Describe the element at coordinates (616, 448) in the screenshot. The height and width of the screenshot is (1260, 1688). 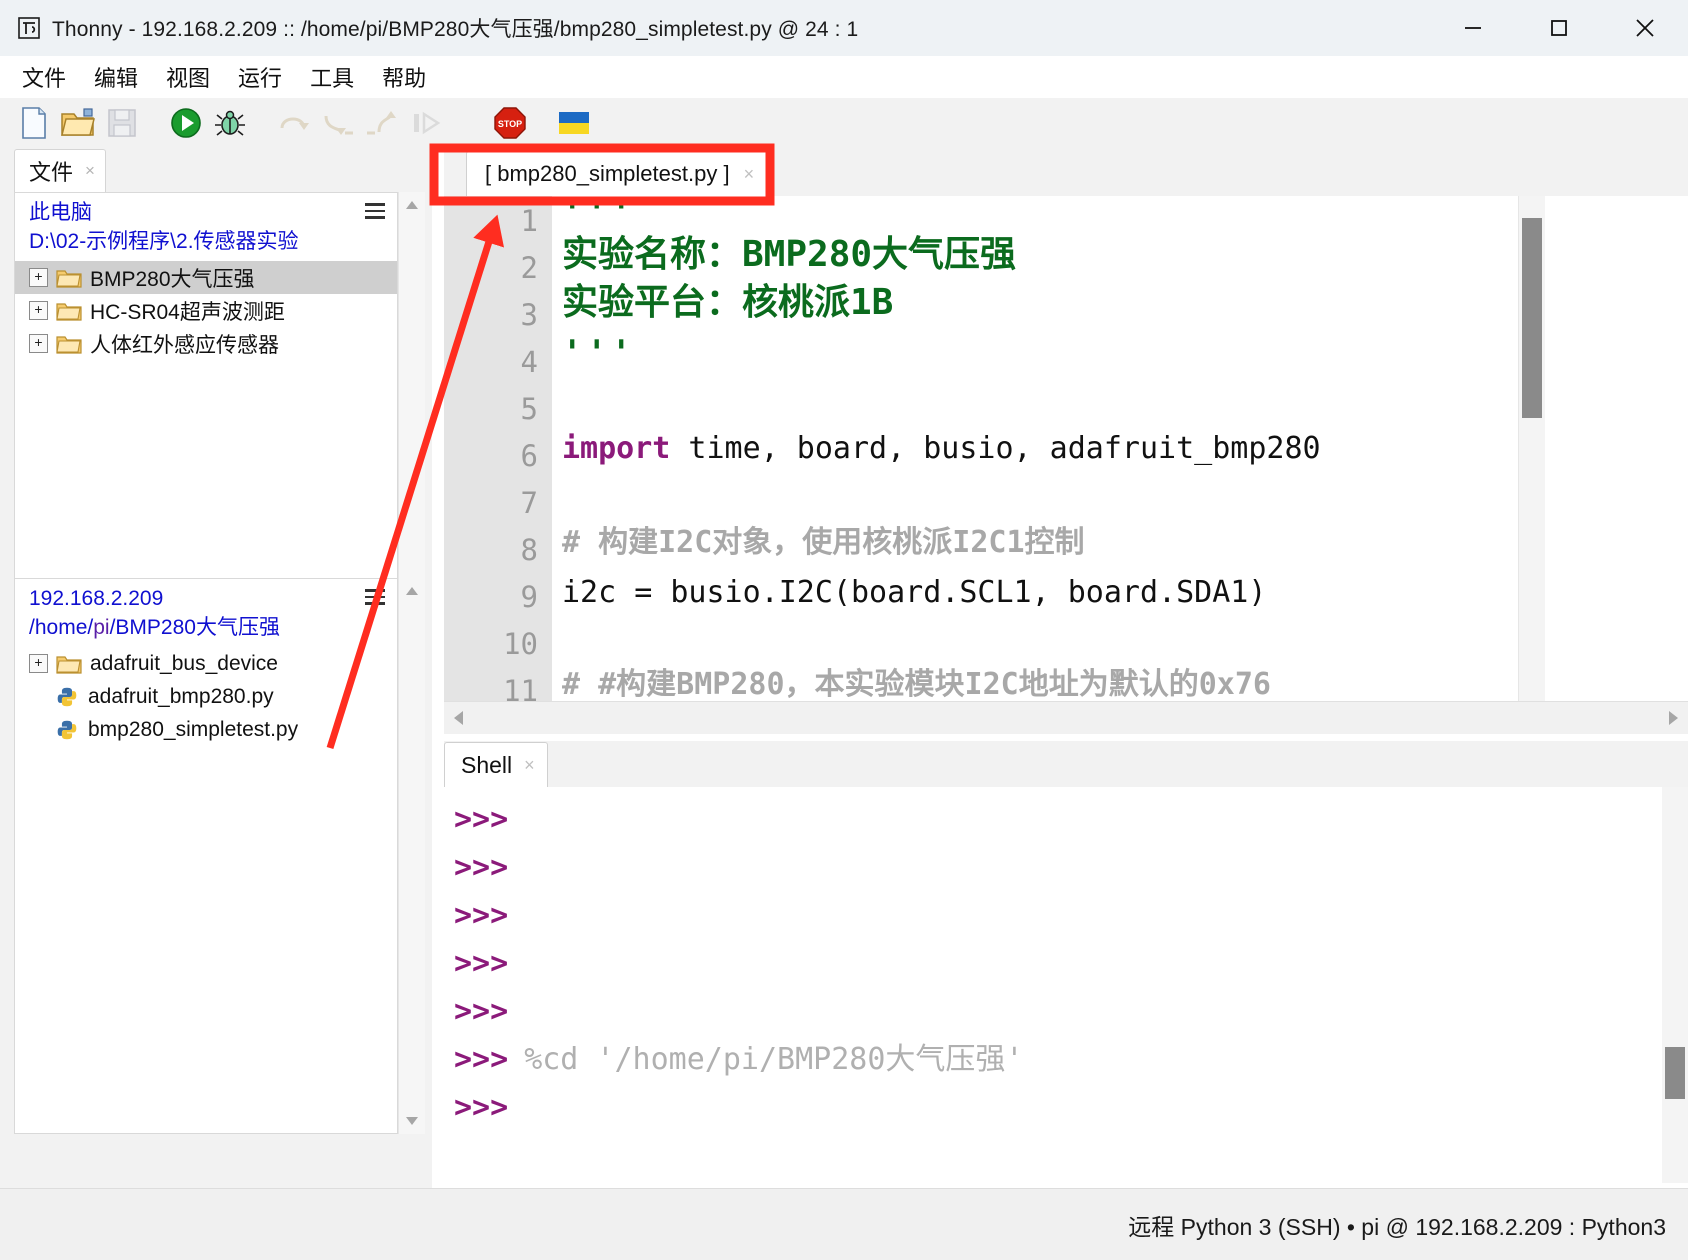
I see `code-keyword: import` at that location.